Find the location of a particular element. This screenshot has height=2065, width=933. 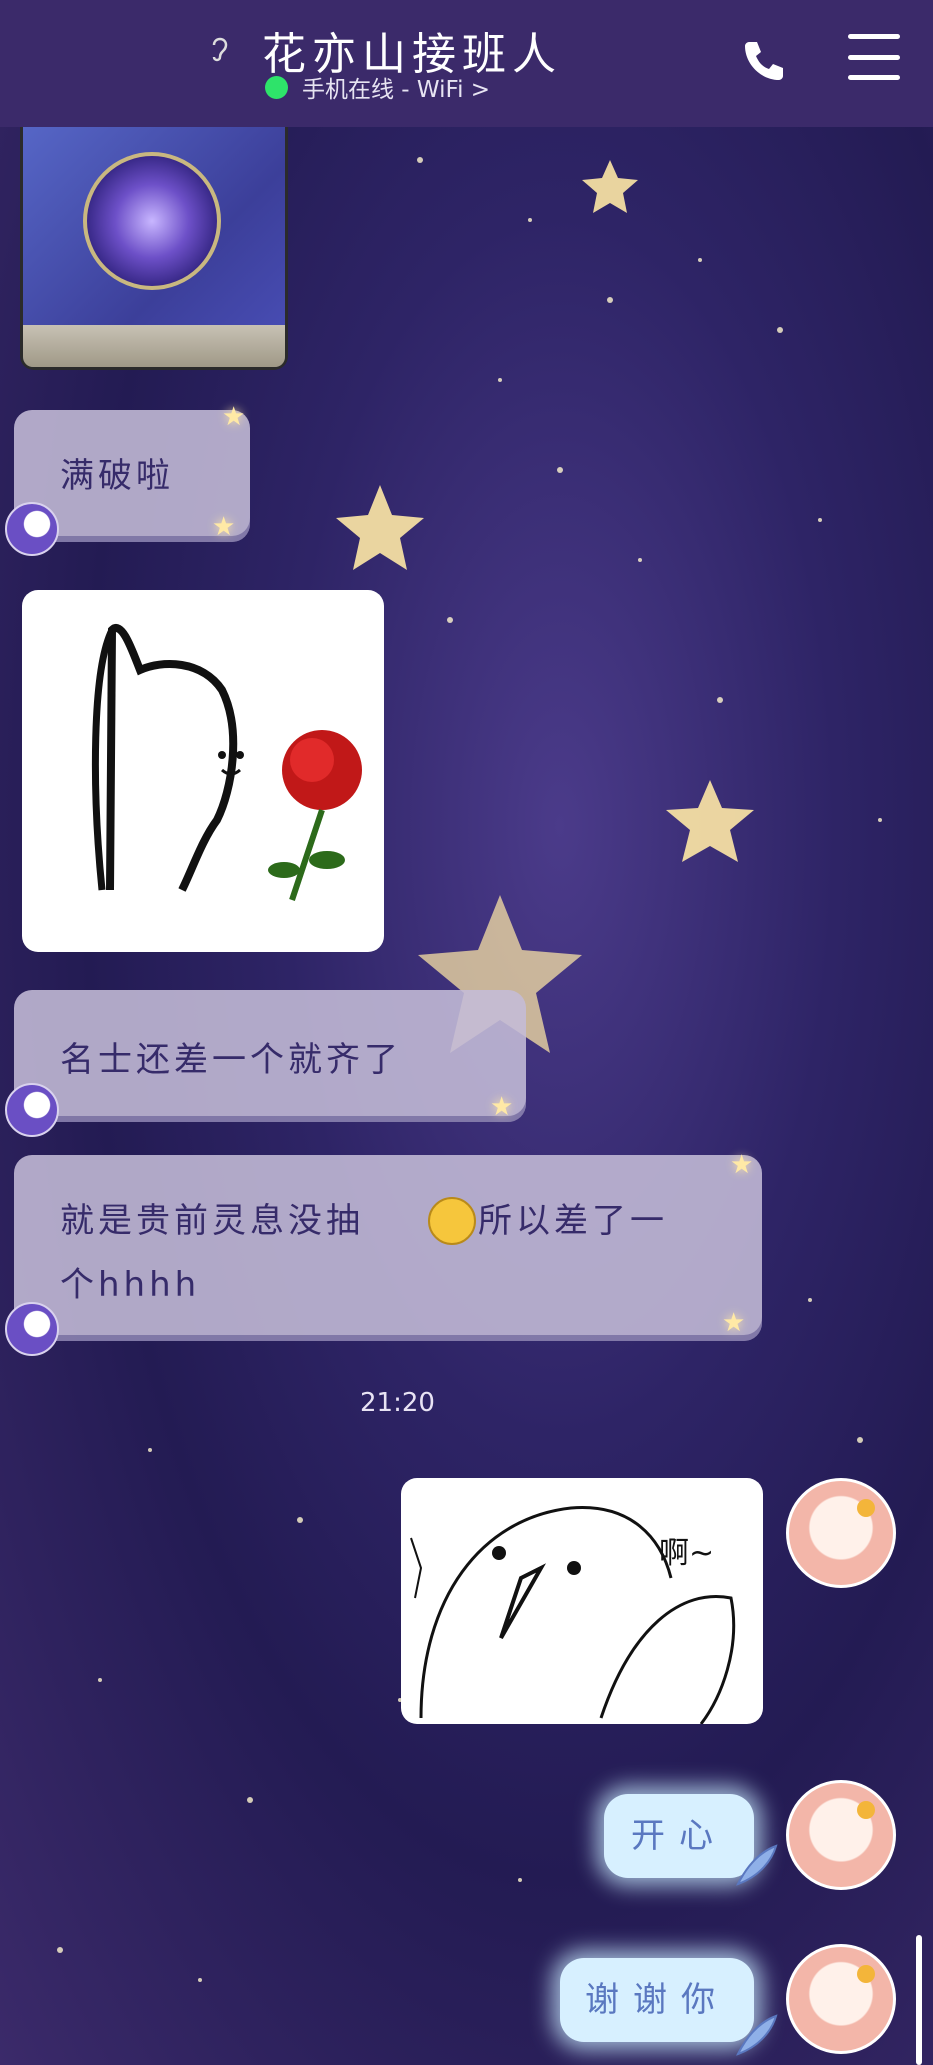

sticker-caption: 啊~ is located at coordinates (687, 1553).